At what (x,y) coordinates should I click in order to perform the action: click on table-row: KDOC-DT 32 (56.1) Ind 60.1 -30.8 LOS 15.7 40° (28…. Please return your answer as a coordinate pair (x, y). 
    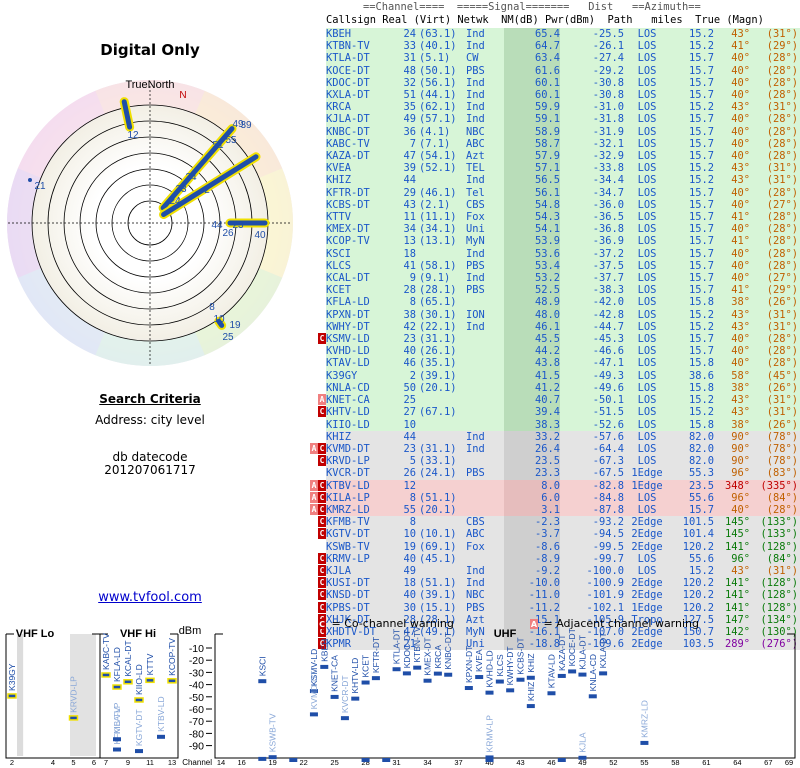
    Looking at the image, I should click on (550, 83).